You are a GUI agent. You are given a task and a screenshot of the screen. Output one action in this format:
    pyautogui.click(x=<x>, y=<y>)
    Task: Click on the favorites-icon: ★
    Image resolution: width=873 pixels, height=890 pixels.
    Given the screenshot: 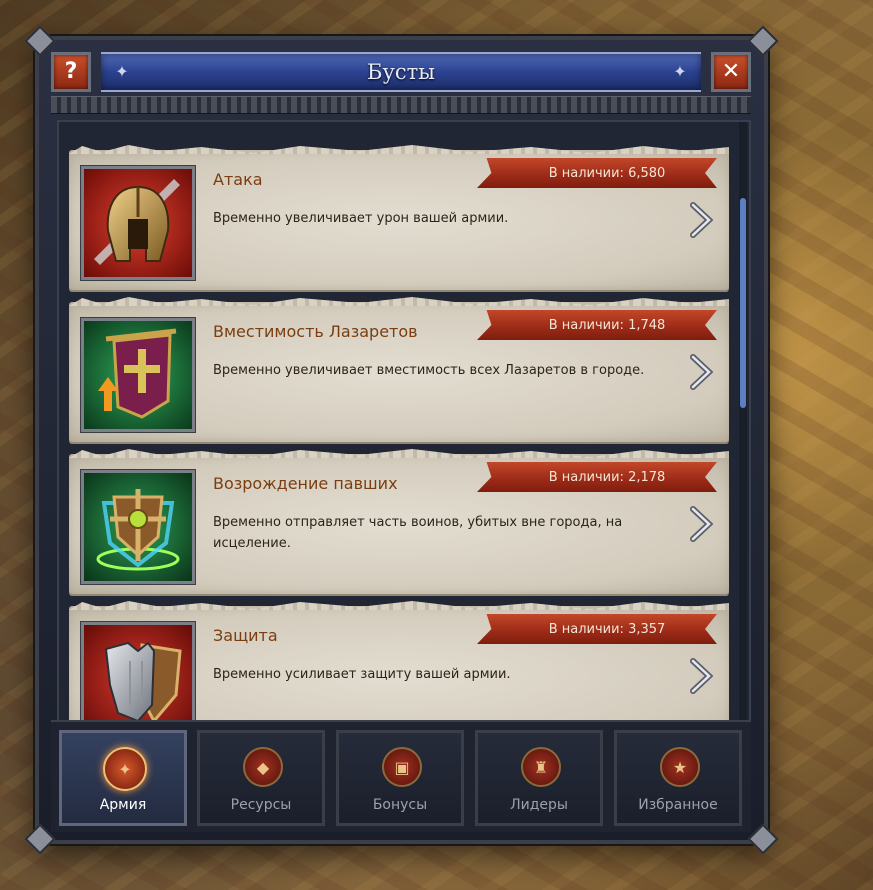 What is the action you would take?
    pyautogui.click(x=680, y=767)
    